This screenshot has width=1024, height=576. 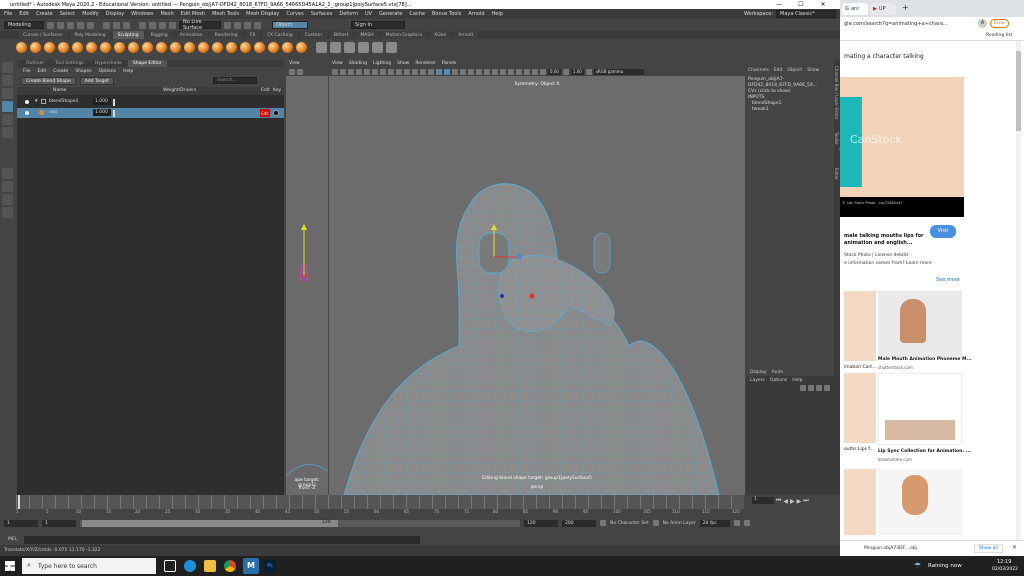 What do you see at coordinates (803, 388) in the screenshot?
I see `move-layer-up-icon` at bounding box center [803, 388].